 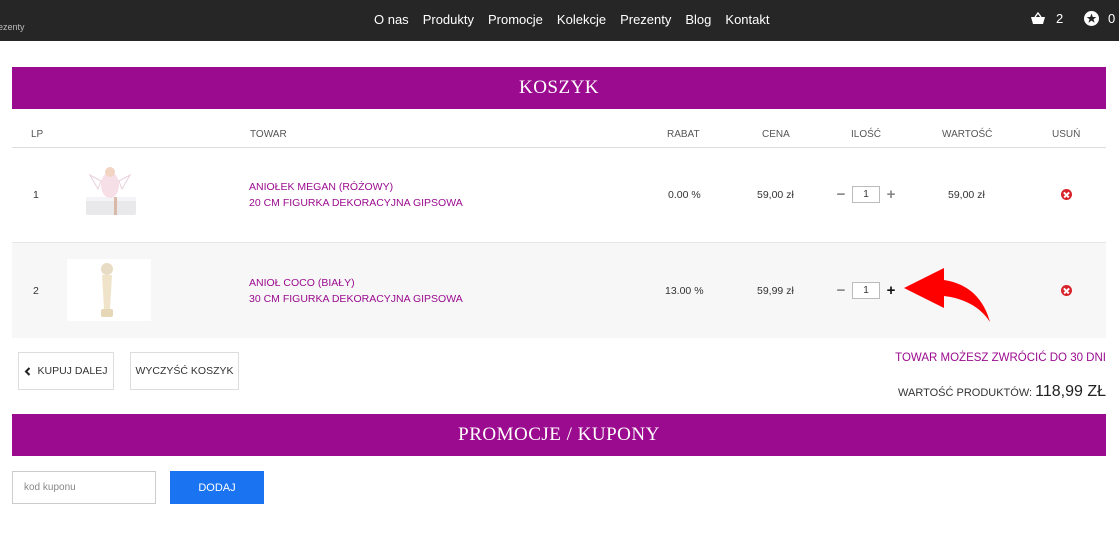 I want to click on price-value: 59,00 zł, so click(x=775, y=195).